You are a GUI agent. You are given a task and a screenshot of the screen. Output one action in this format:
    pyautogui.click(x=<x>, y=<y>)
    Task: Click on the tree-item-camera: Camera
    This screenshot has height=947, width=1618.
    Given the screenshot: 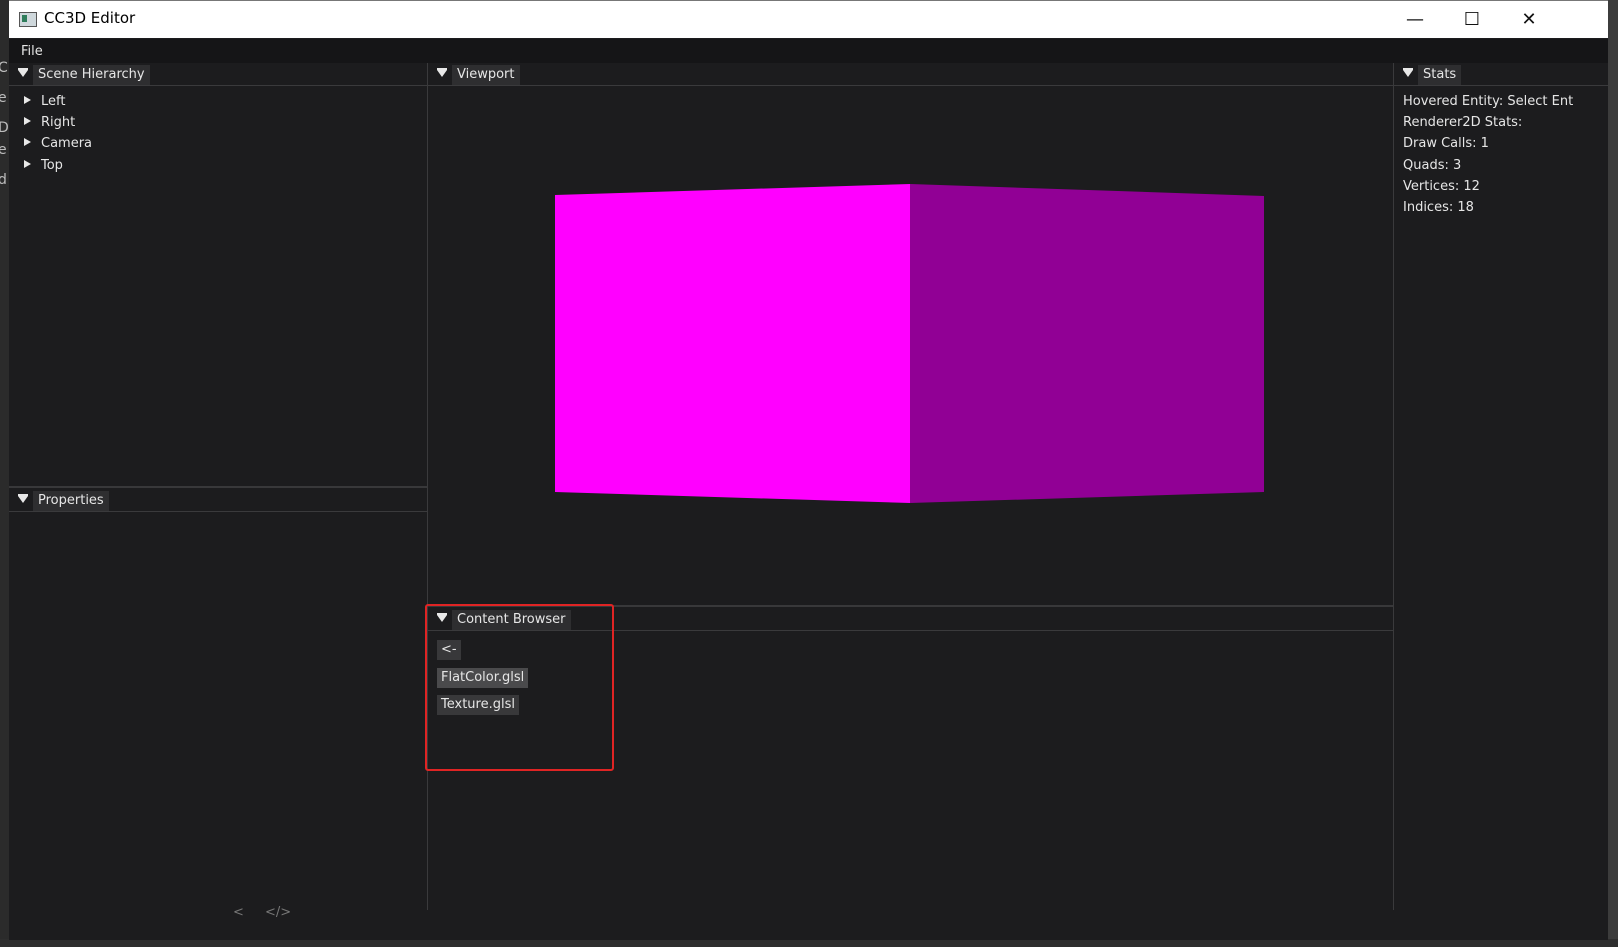 What is the action you would take?
    pyautogui.click(x=58, y=144)
    